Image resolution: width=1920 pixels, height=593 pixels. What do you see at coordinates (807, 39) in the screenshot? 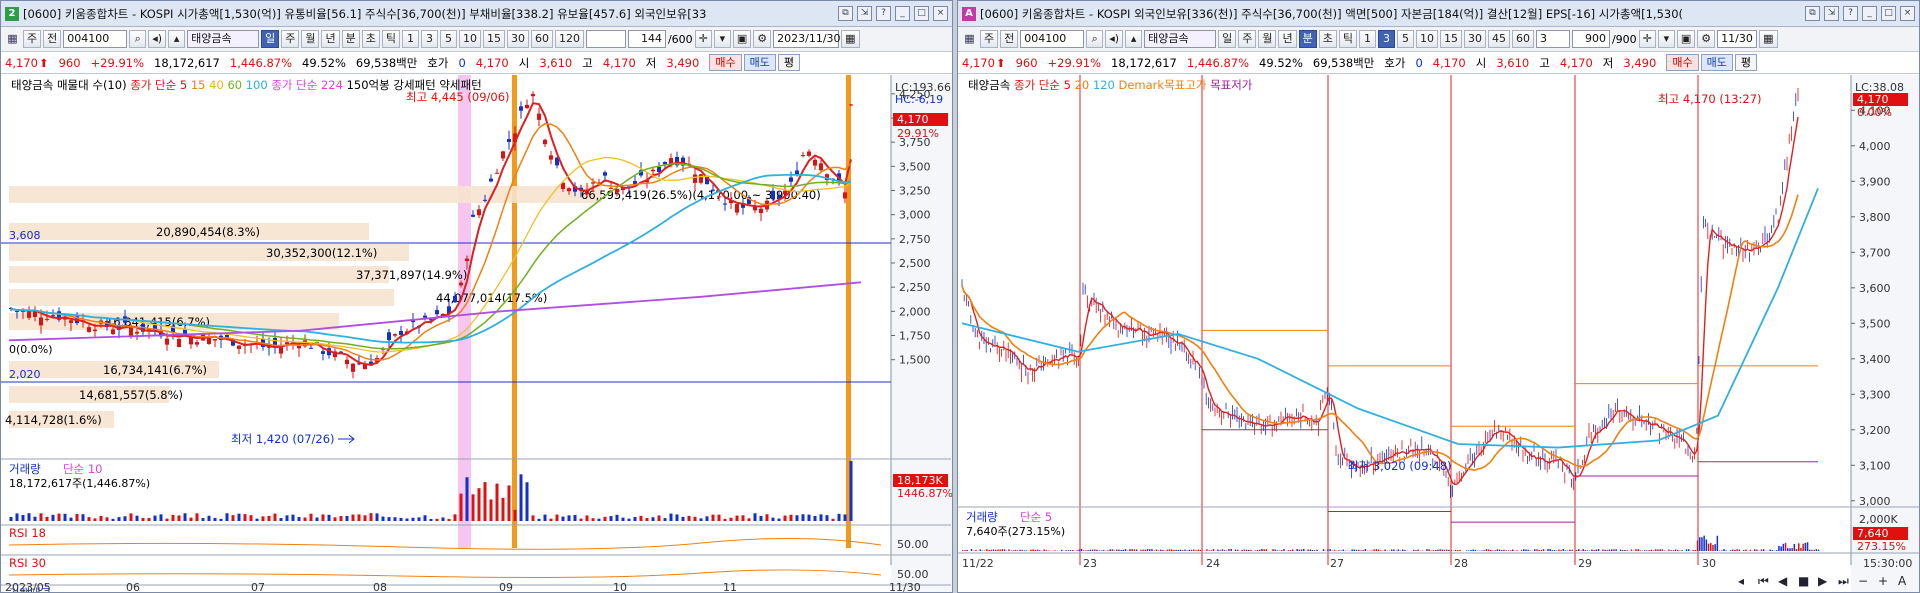
I see `date-input: 2023/11/30` at bounding box center [807, 39].